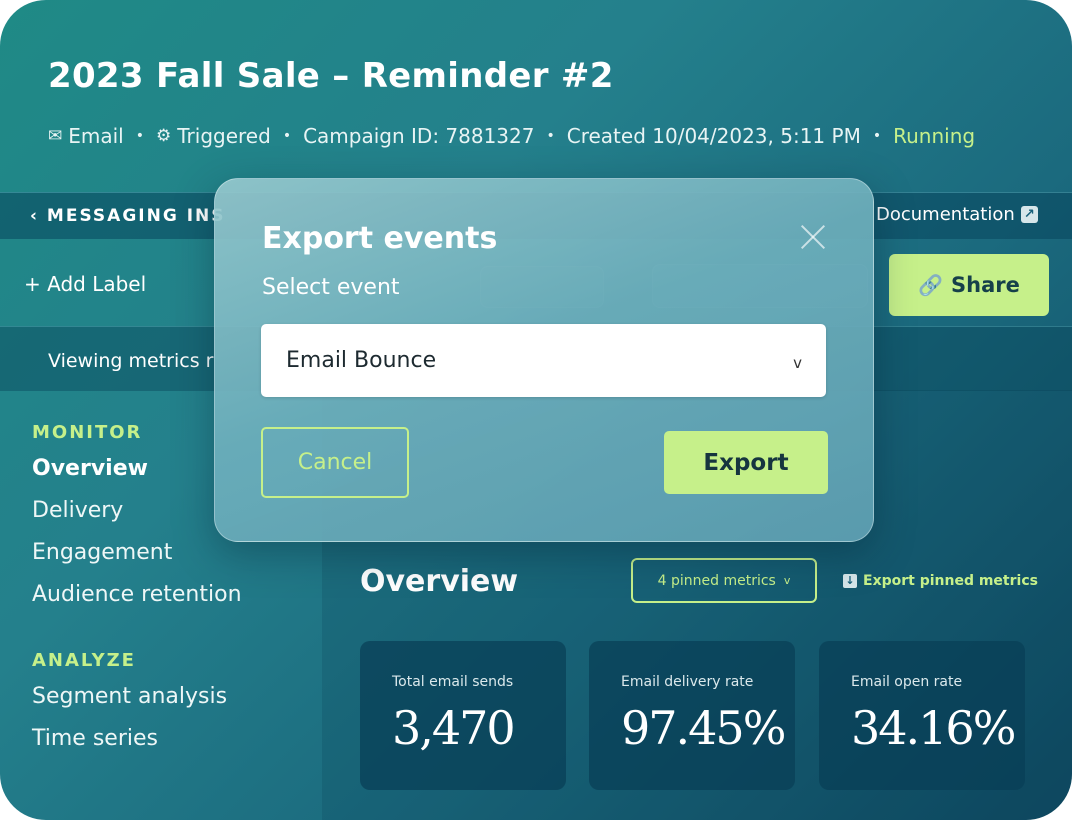 The height and width of the screenshot is (822, 1074). What do you see at coordinates (1029, 214) in the screenshot?
I see `external-link-icon: ↗` at bounding box center [1029, 214].